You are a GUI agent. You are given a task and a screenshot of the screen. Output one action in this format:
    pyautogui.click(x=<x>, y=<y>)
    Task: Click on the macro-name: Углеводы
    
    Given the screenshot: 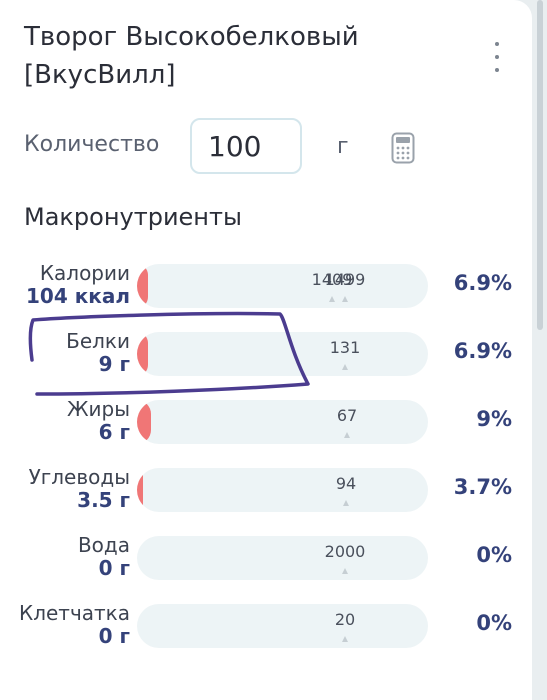 What is the action you would take?
    pyautogui.click(x=79, y=477)
    